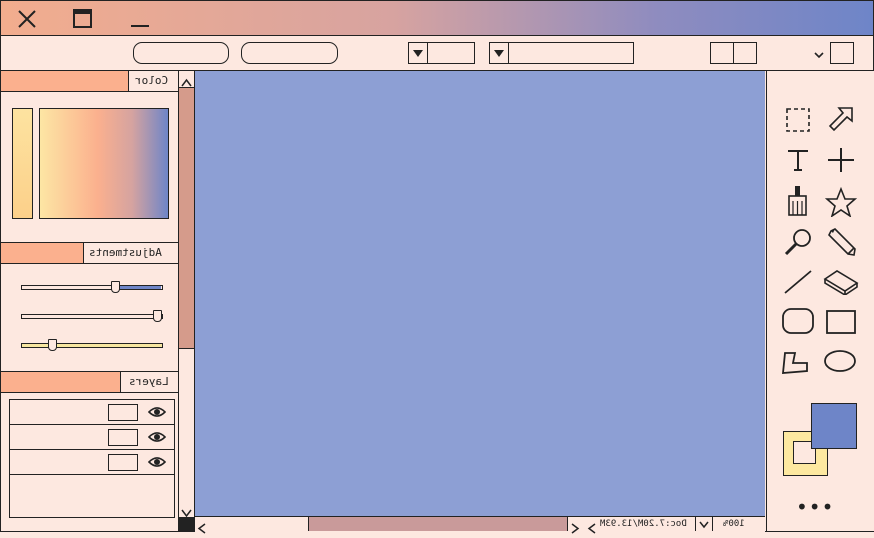 The width and height of the screenshot is (874, 538). I want to click on hue-strip, so click(22, 163).